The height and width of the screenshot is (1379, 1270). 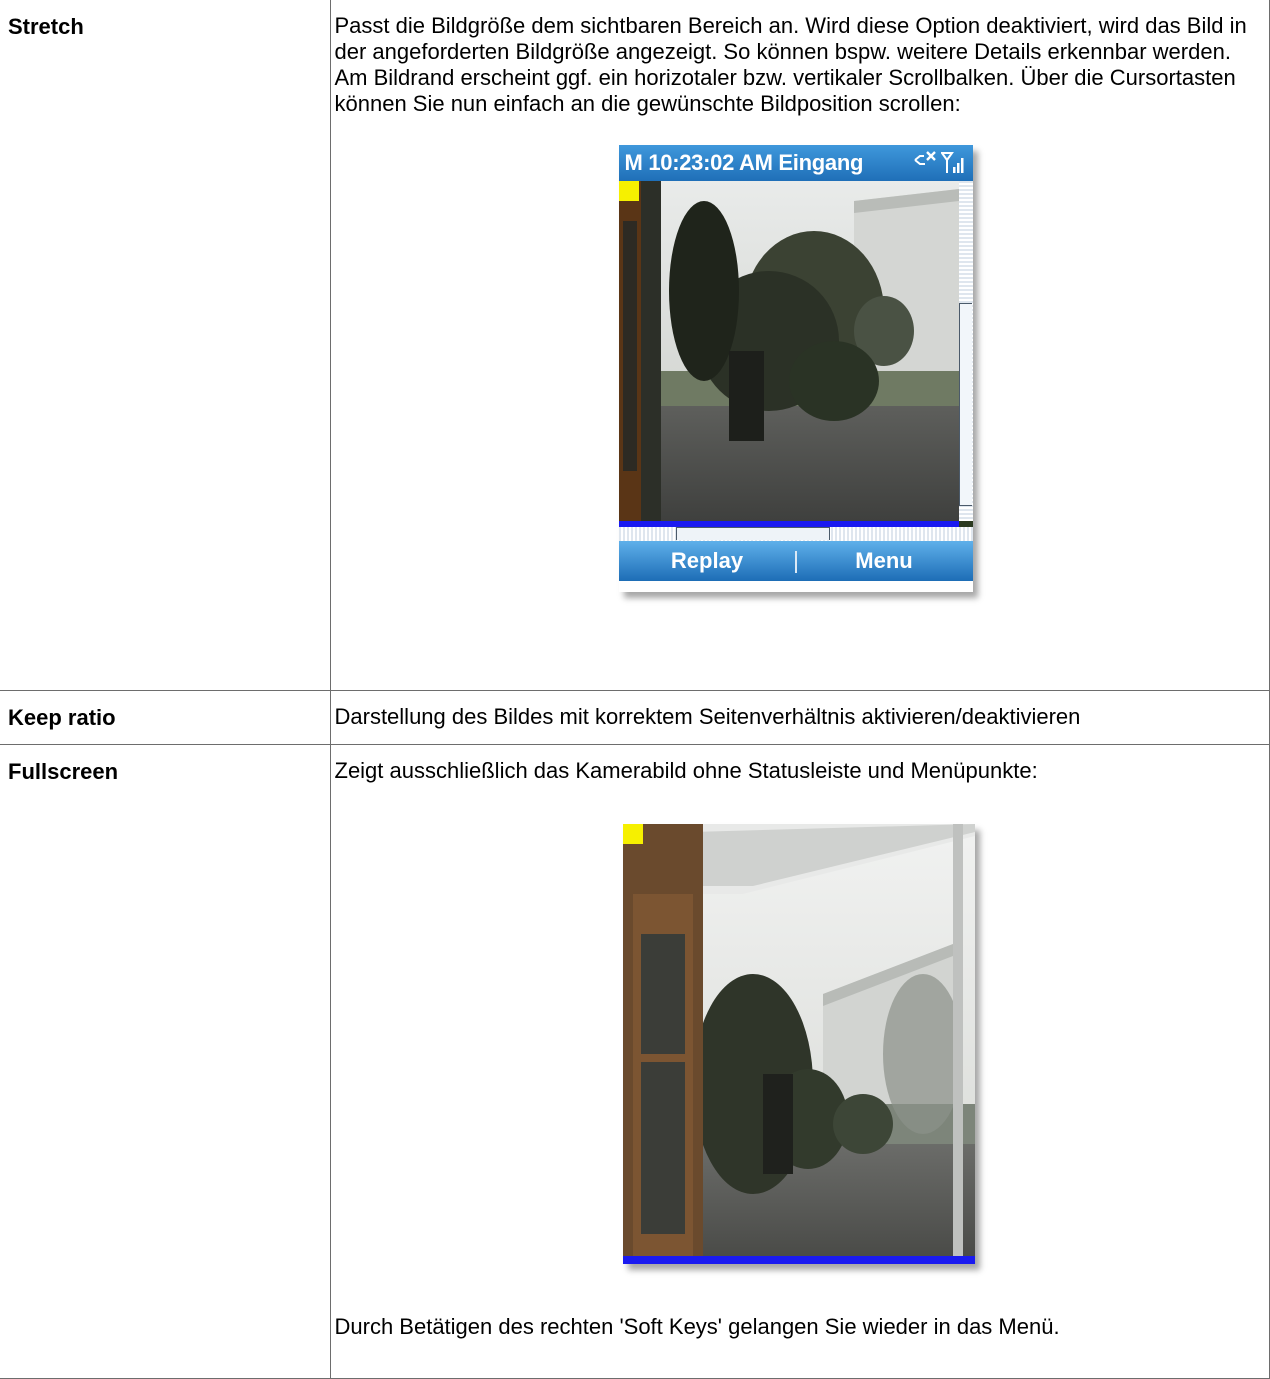 I want to click on phone-screenshot-fullscreen, so click(x=798, y=1043).